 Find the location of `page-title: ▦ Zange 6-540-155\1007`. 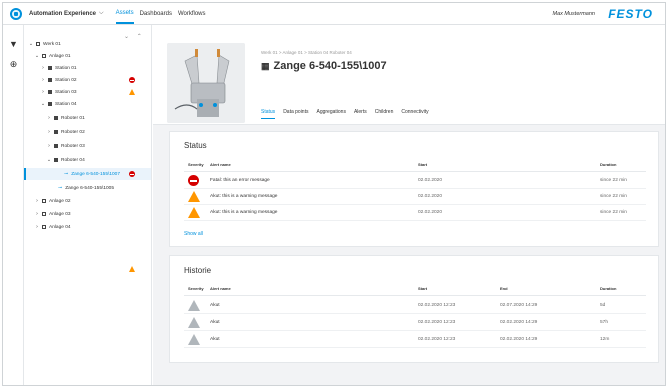

page-title: ▦ Zange 6-540-155\1007 is located at coordinates (324, 66).